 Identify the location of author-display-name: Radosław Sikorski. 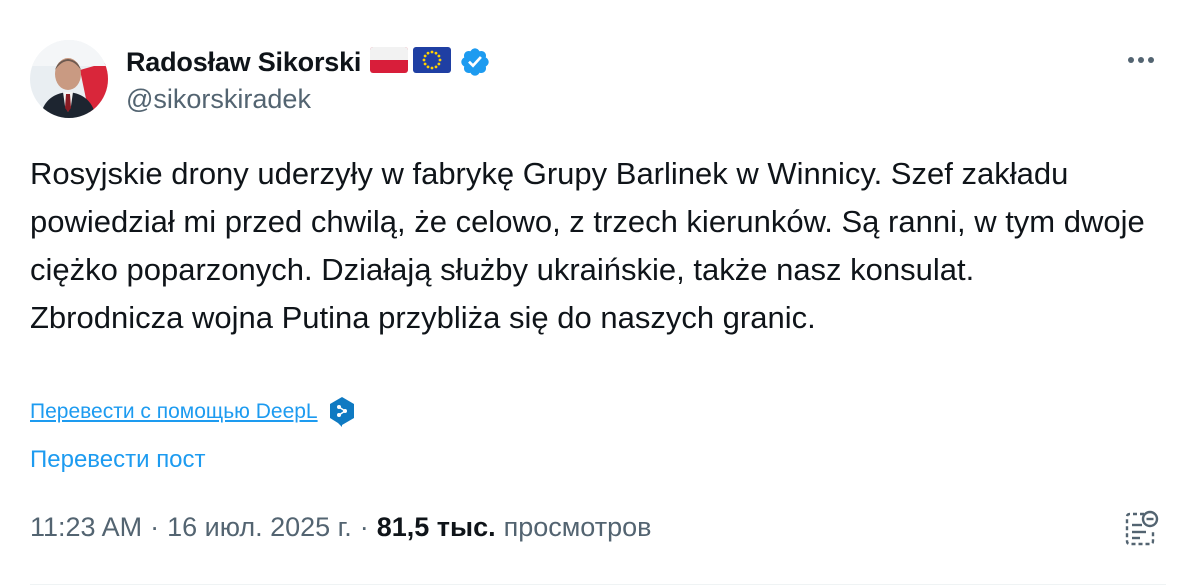
(243, 62).